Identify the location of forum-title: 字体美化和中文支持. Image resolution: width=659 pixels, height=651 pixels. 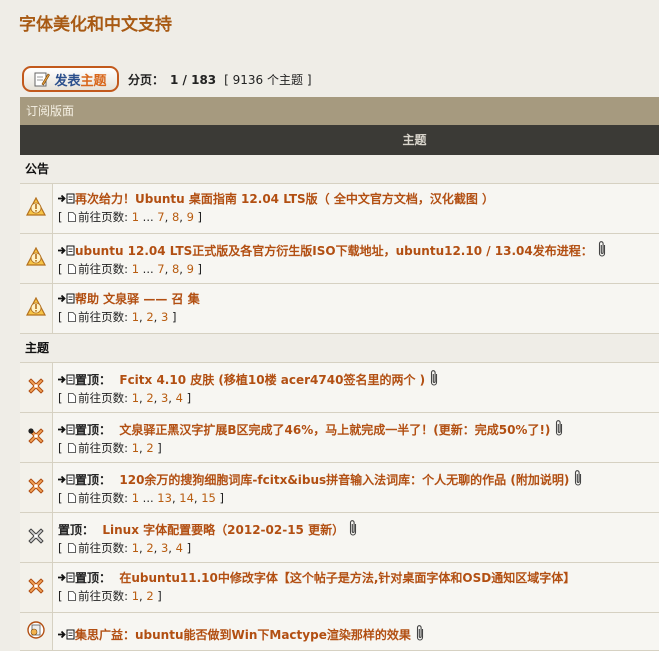
(95, 25).